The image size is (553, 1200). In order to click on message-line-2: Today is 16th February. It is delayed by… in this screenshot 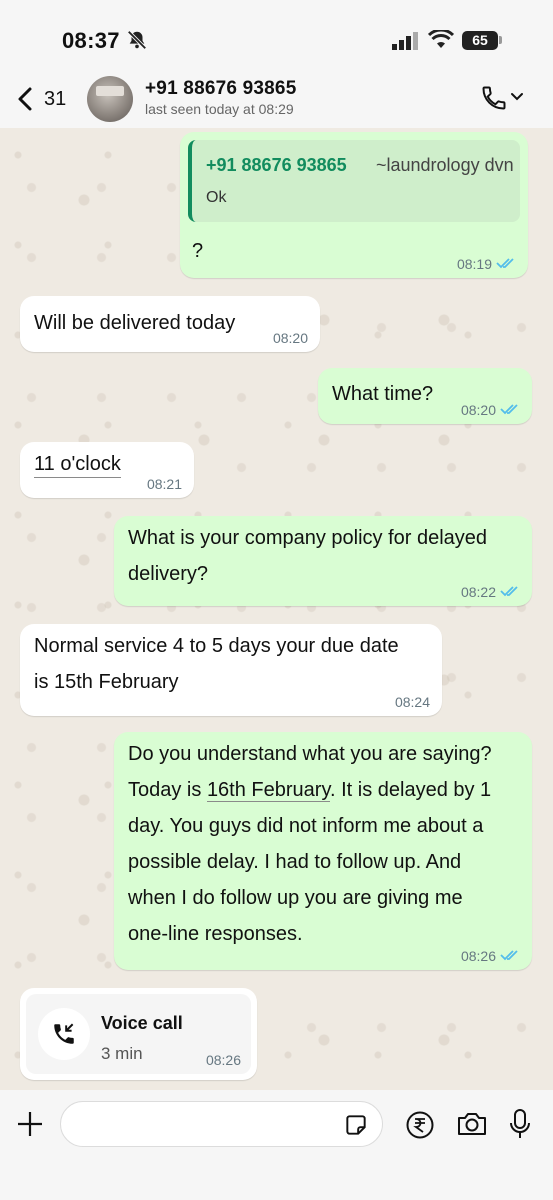, I will do `click(309, 790)`.